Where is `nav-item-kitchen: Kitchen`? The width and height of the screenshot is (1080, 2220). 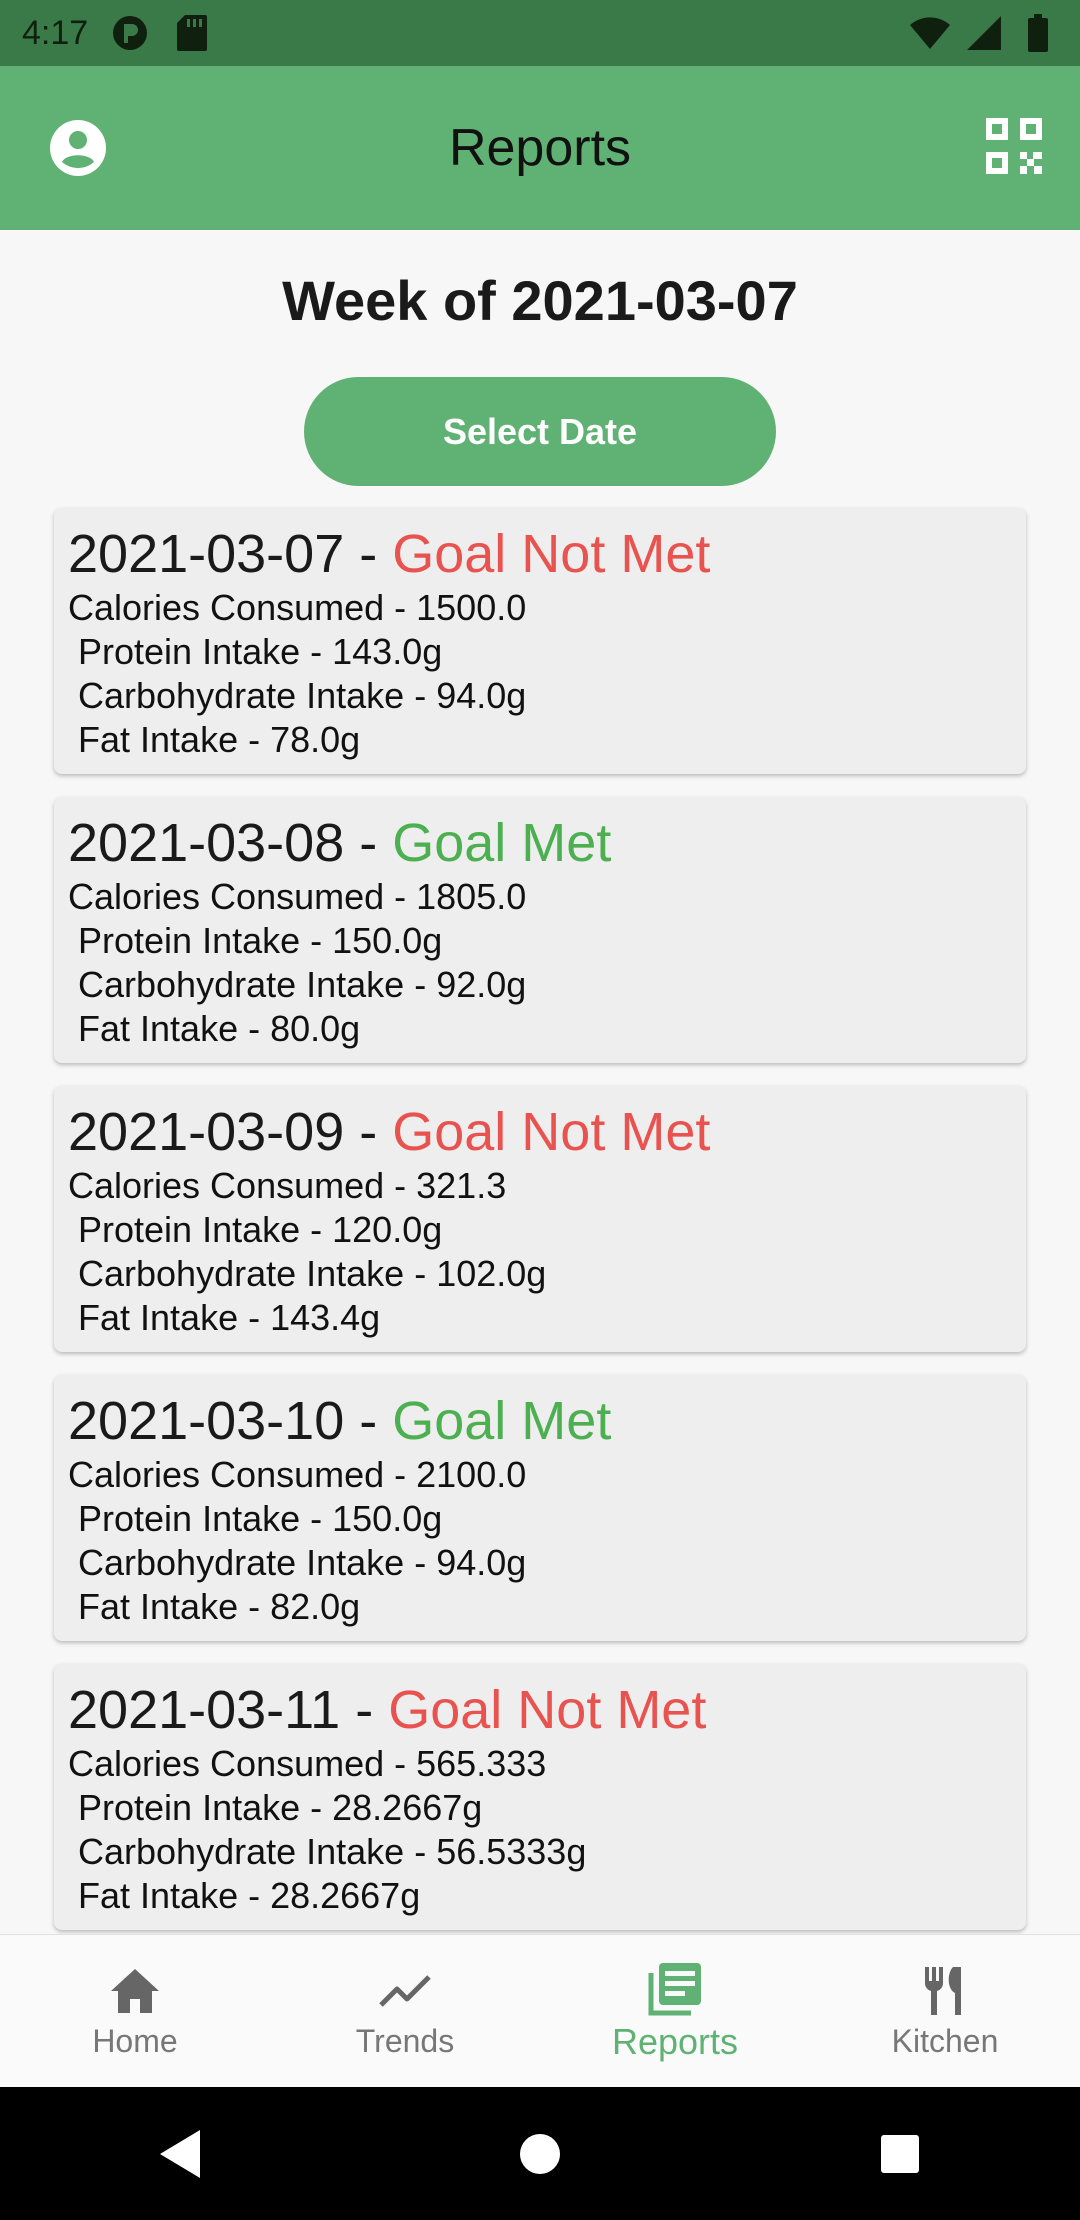
nav-item-kitchen: Kitchen is located at coordinates (945, 2011).